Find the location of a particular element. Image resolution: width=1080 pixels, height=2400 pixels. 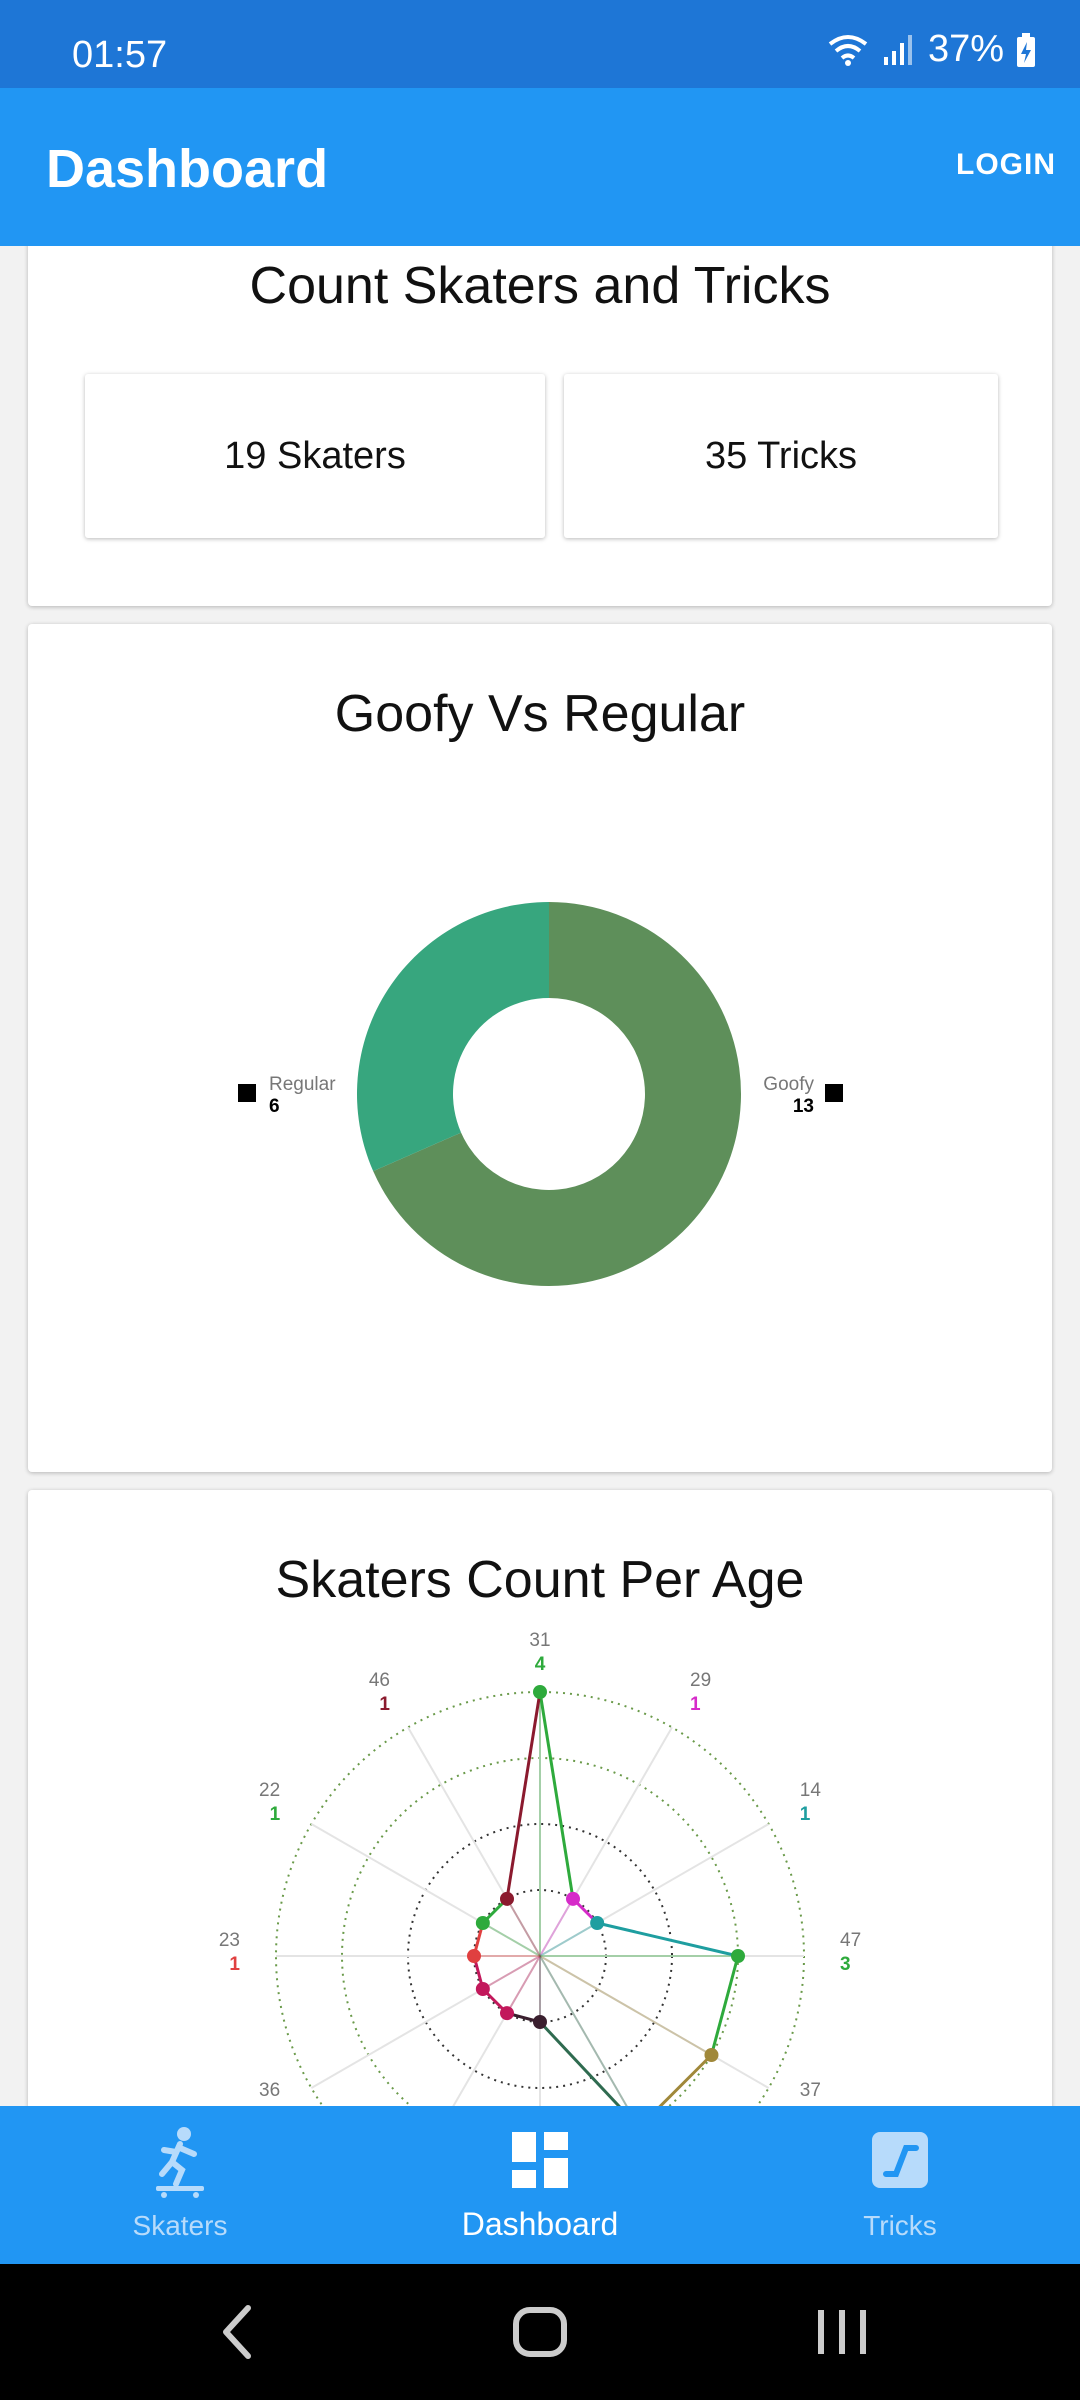

legend-regular-value: 6 is located at coordinates (274, 1106).